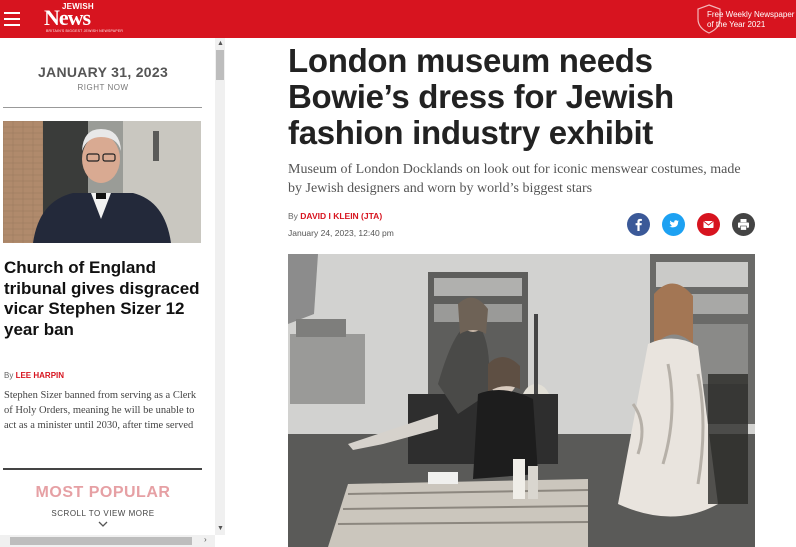 The height and width of the screenshot is (547, 796). I want to click on award-badge: Free Weekly Newspaper of the Year 2021, so click(744, 19).